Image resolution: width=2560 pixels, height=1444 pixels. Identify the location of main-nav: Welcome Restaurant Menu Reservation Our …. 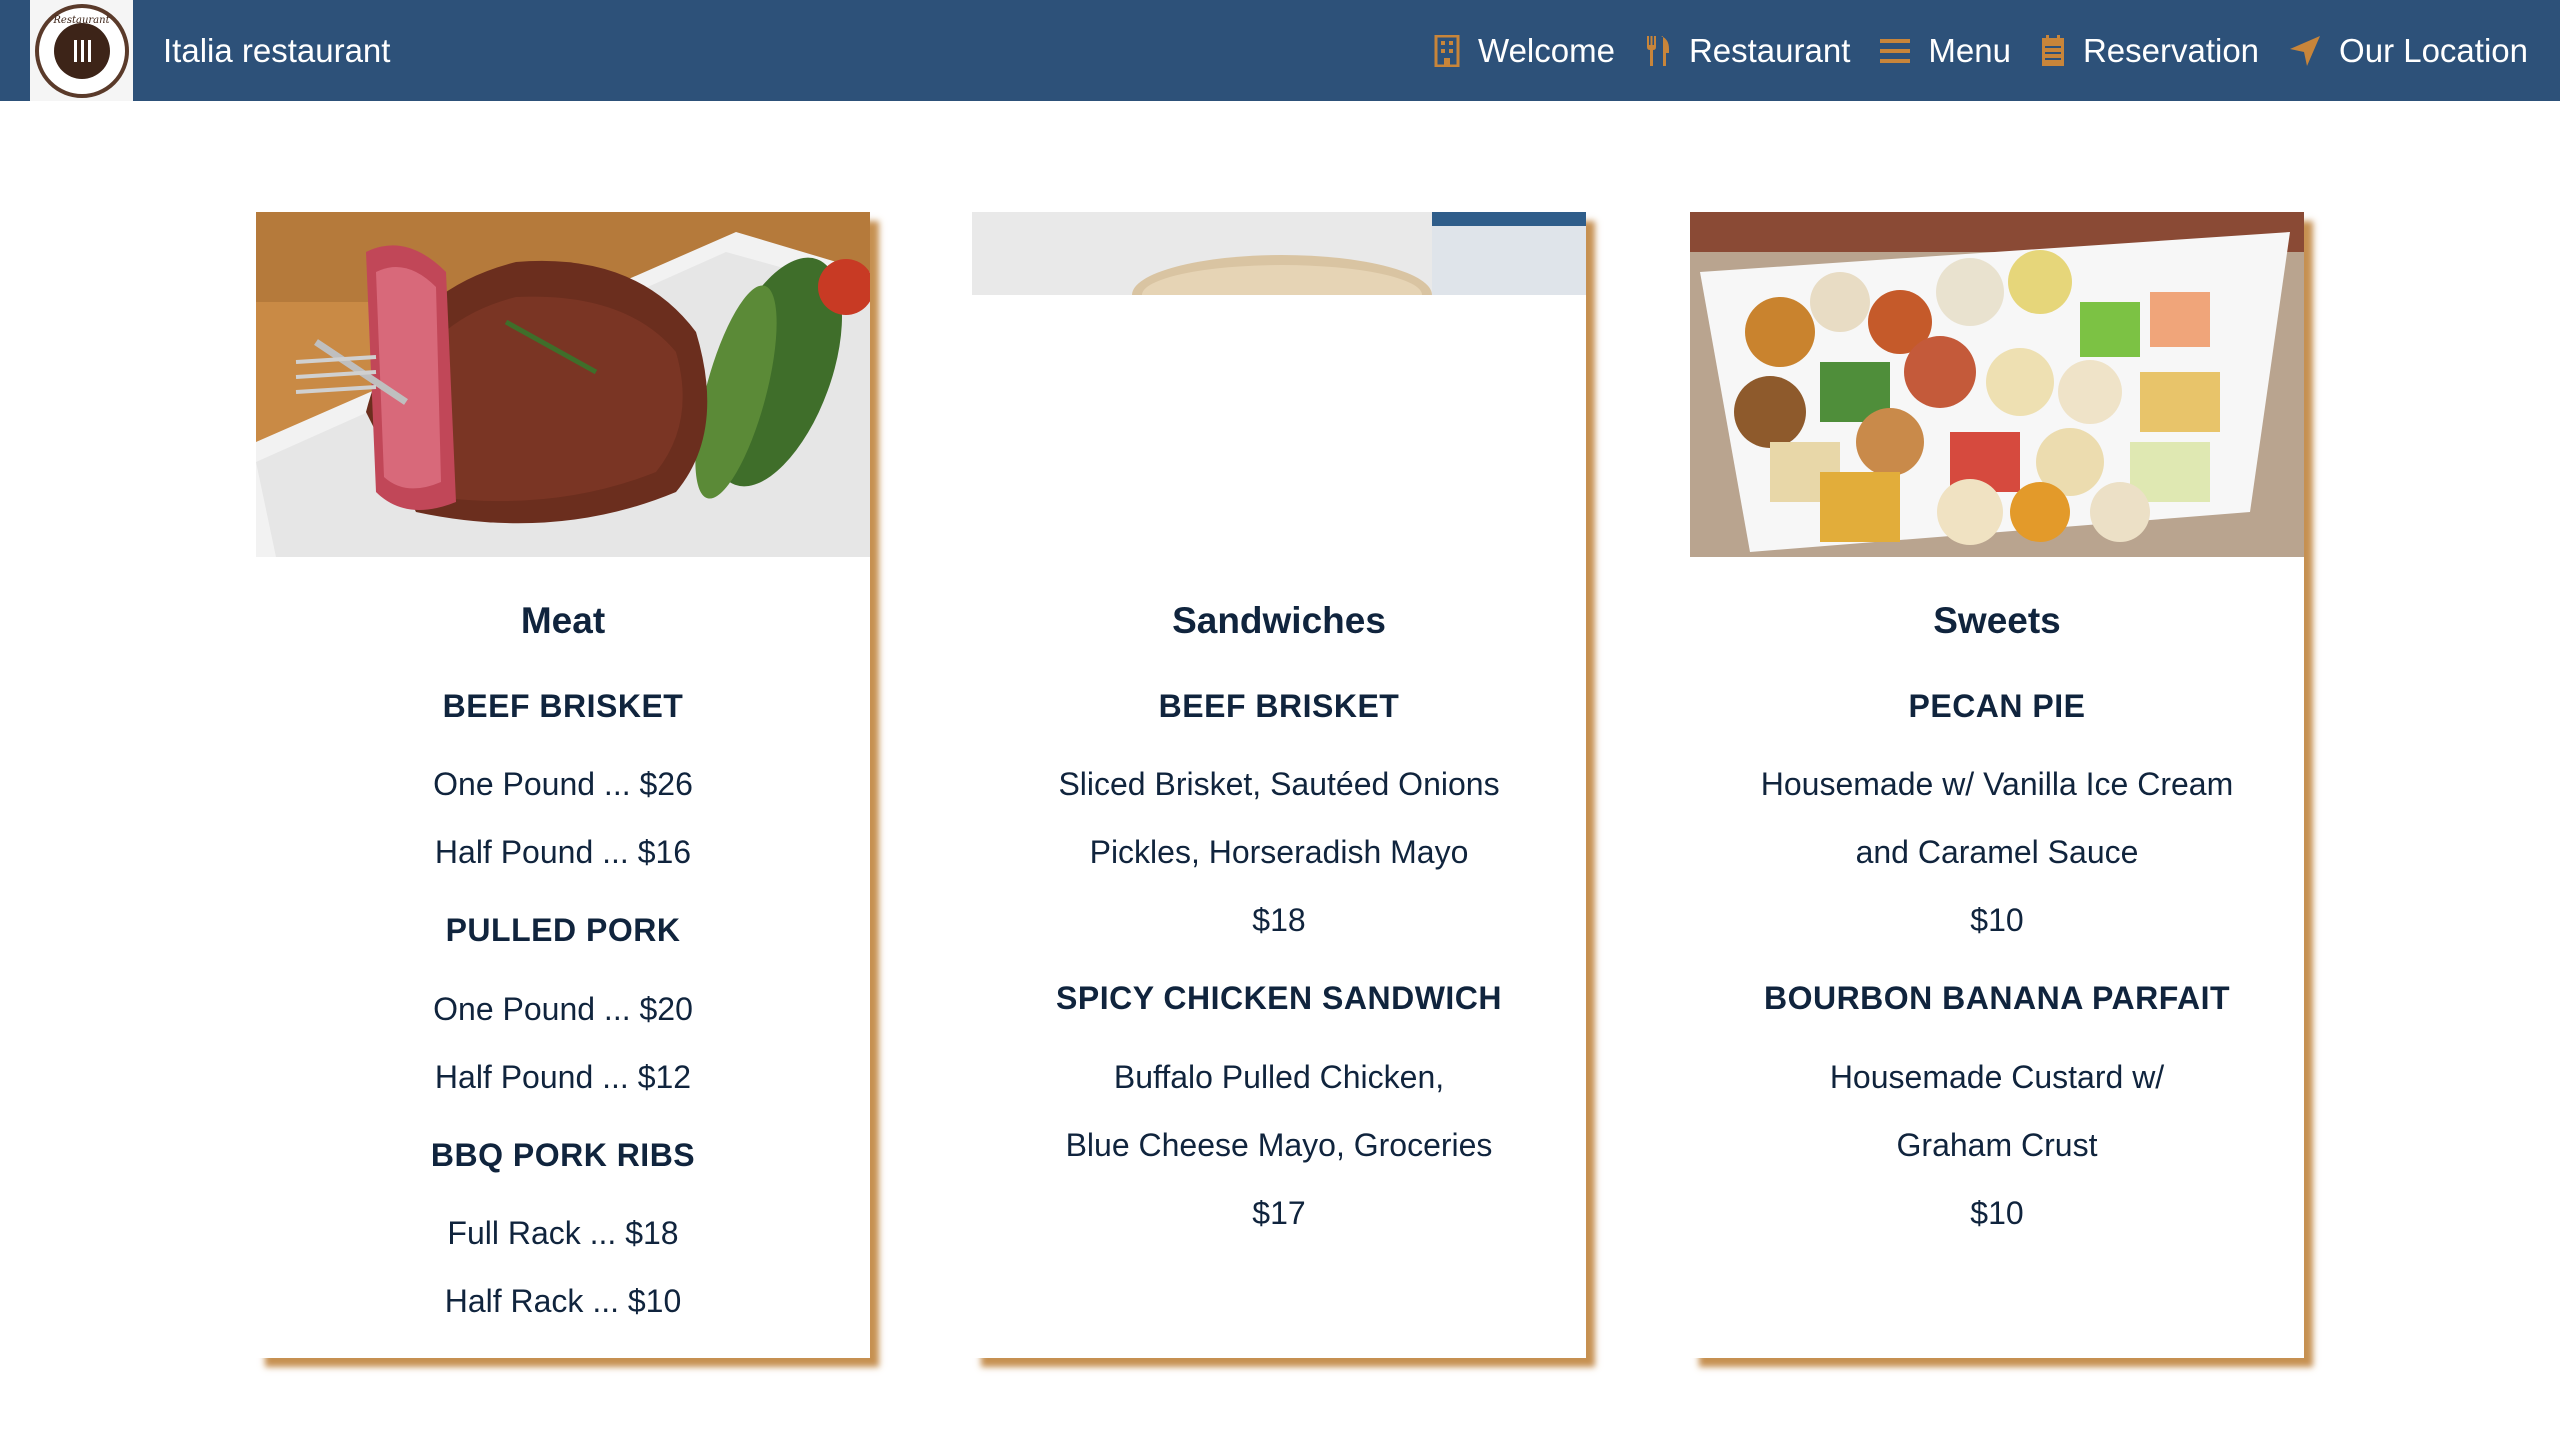
(1966, 50).